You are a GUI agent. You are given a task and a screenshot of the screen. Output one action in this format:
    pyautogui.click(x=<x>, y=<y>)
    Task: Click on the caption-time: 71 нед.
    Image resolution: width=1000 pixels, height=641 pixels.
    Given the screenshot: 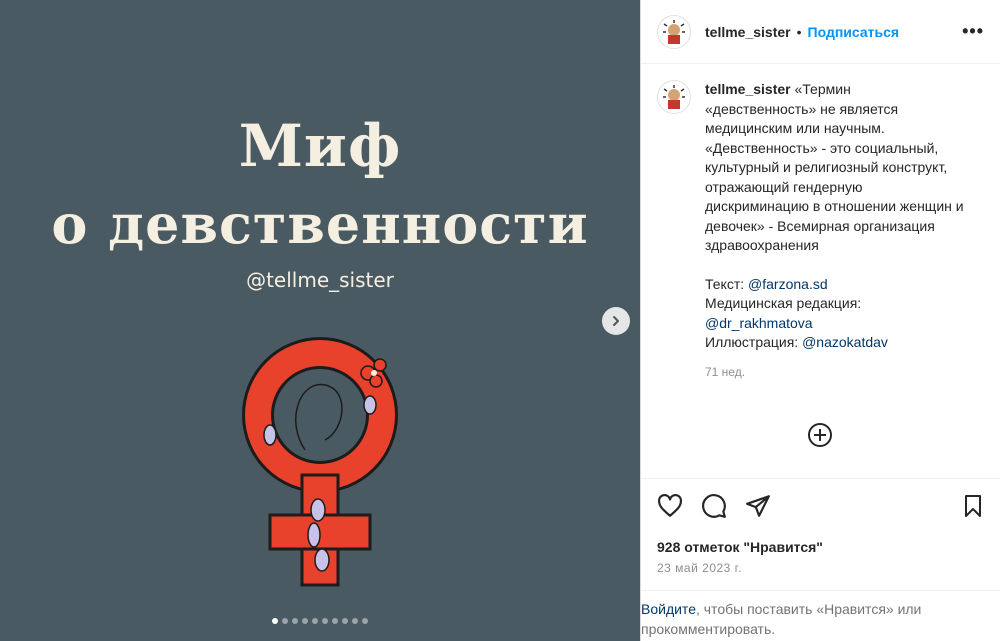 What is the action you would take?
    pyautogui.click(x=835, y=373)
    